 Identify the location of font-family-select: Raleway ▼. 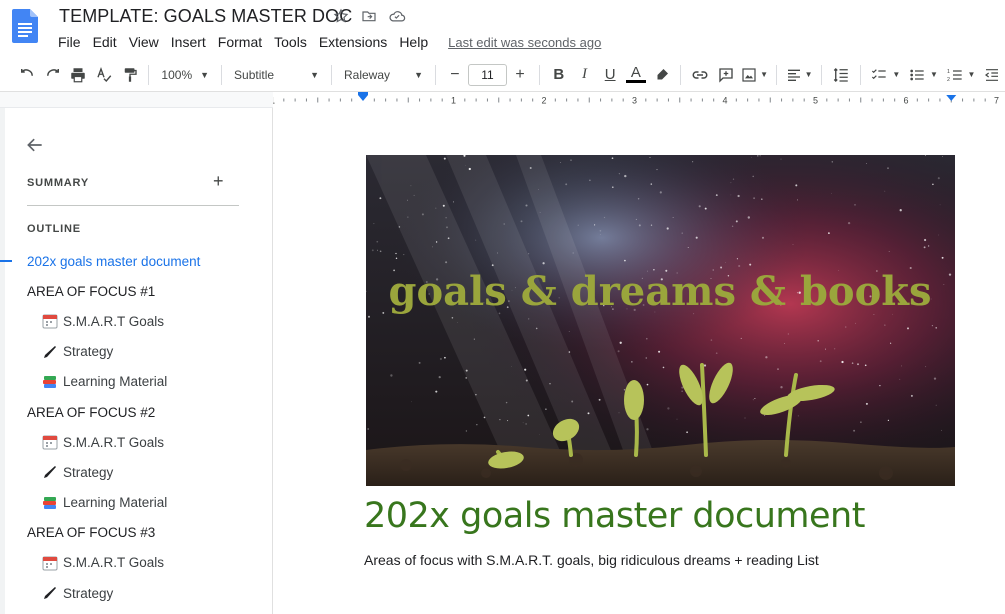
(383, 75).